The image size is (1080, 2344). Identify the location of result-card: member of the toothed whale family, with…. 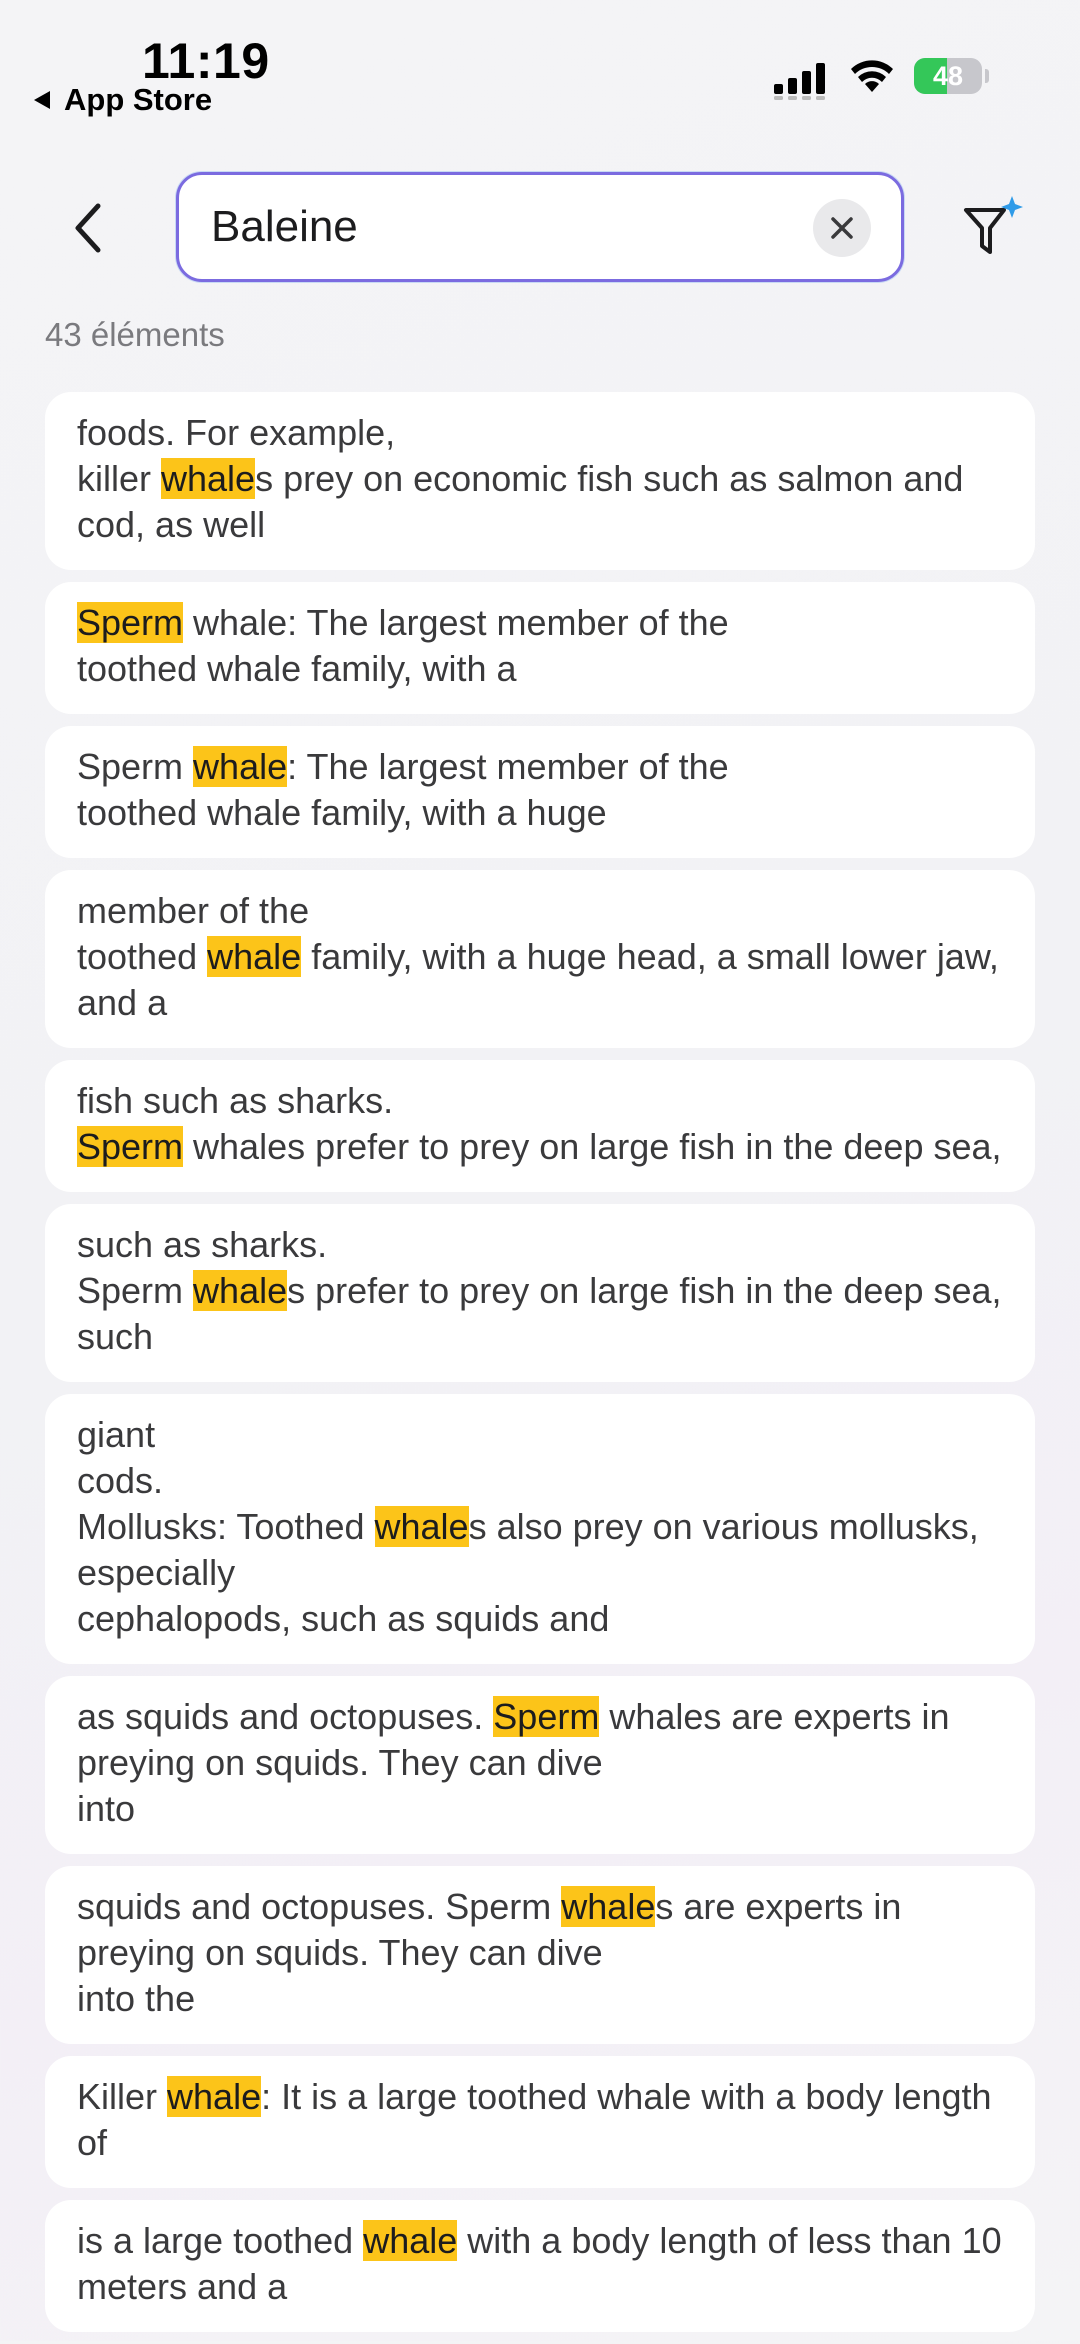
(540, 959).